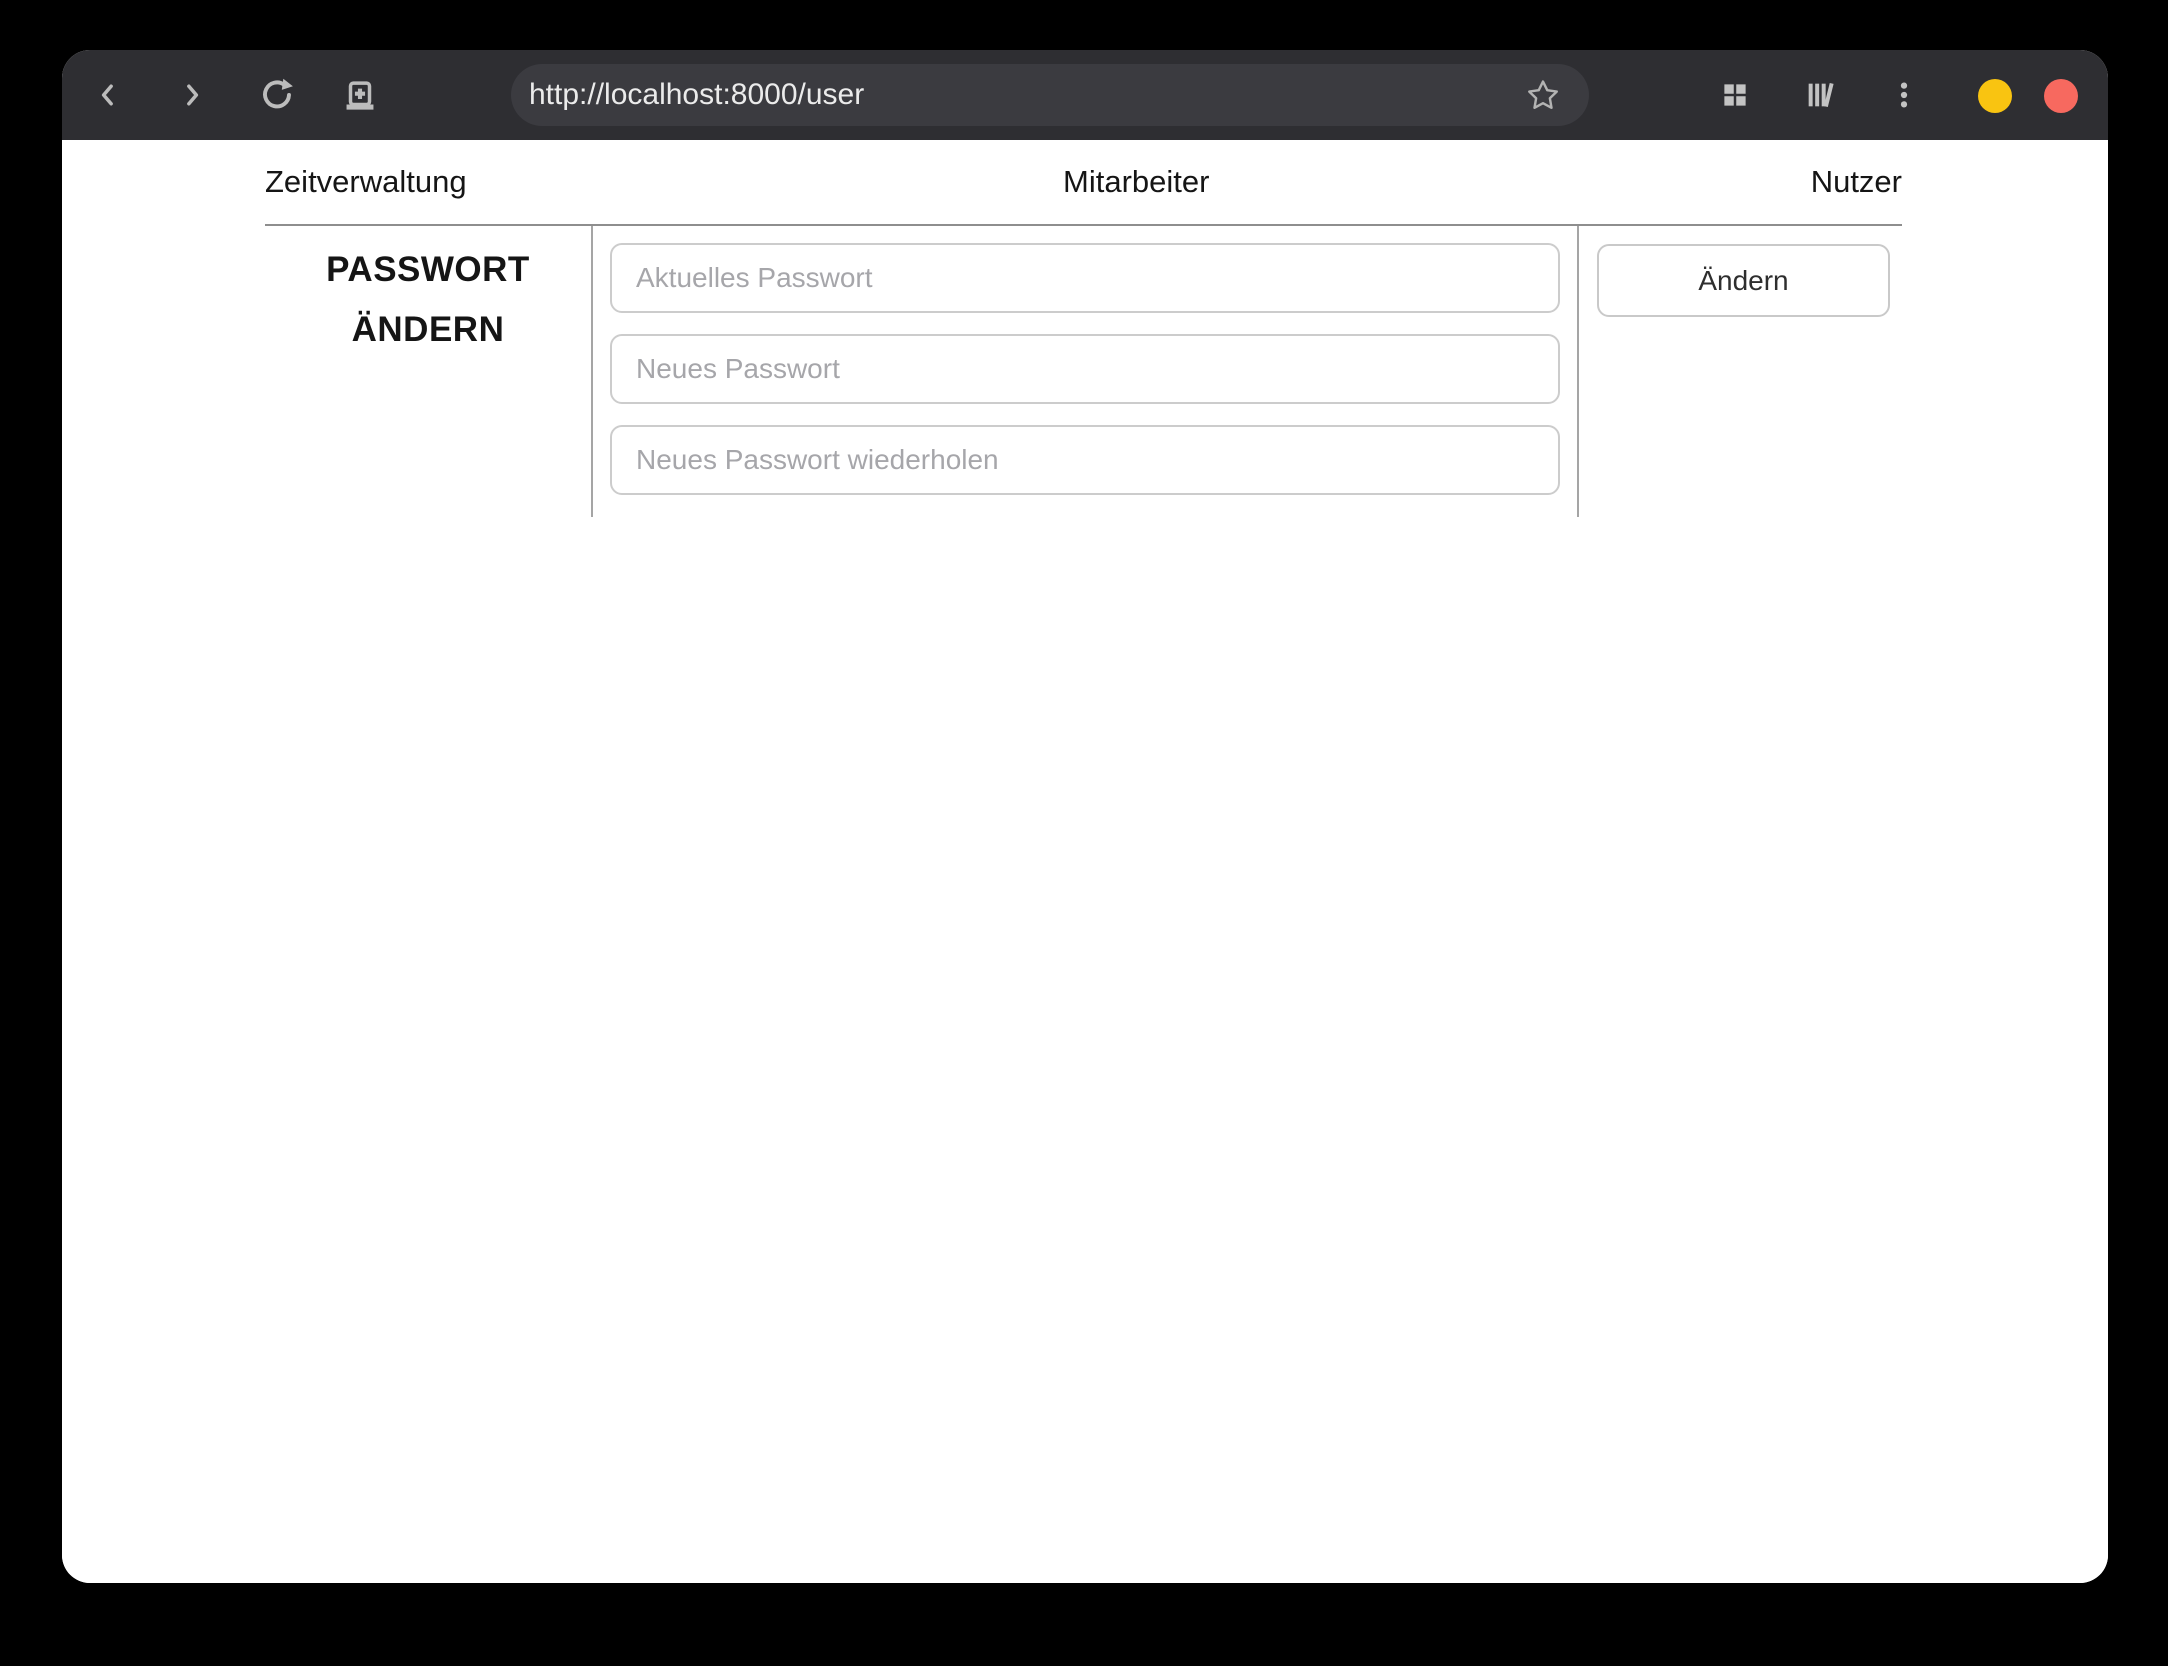 Image resolution: width=2168 pixels, height=1666 pixels. I want to click on nav-link-nutzer: Nutzer, so click(1856, 182).